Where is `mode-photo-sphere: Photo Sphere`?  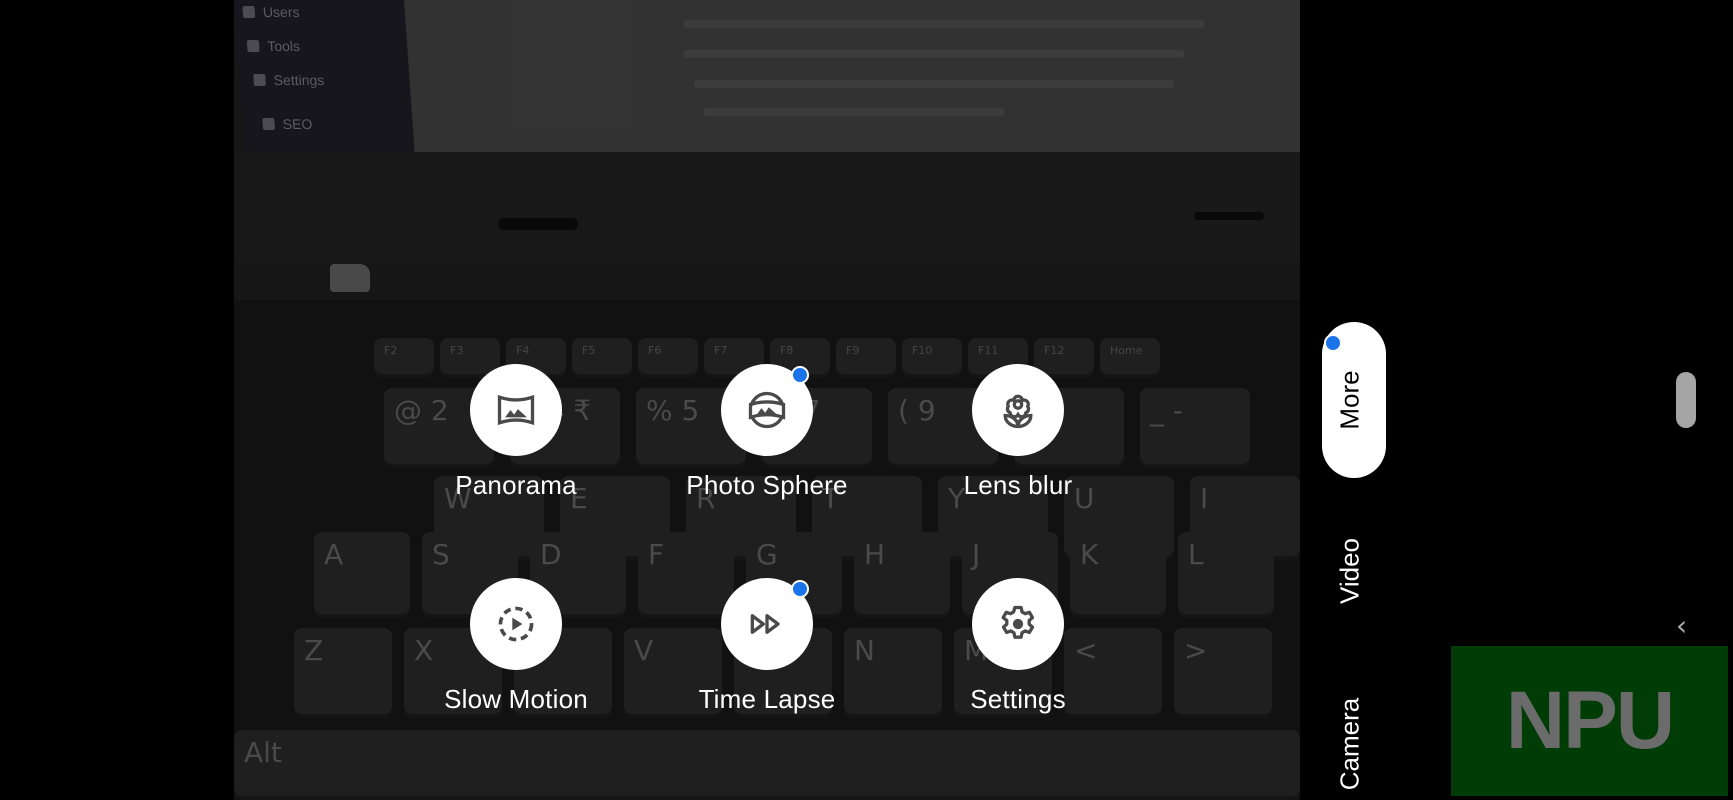 mode-photo-sphere: Photo Sphere is located at coordinates (767, 432).